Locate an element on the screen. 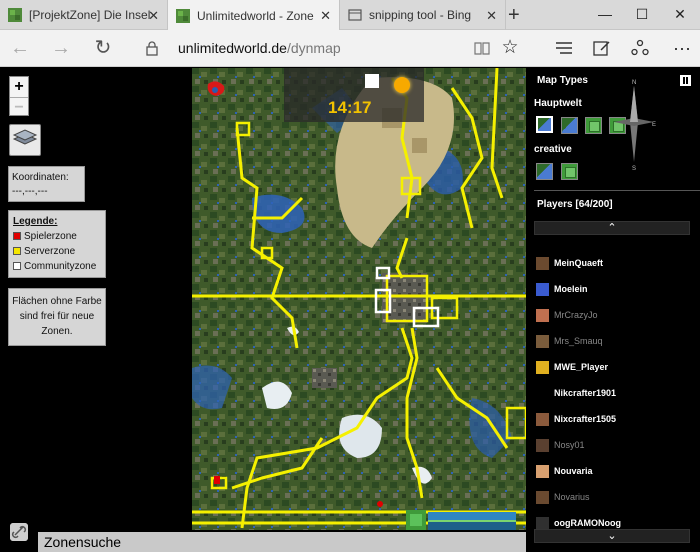 Image resolution: width=700 pixels, height=552 pixels. compass-icon: N E S is located at coordinates (635, 126).